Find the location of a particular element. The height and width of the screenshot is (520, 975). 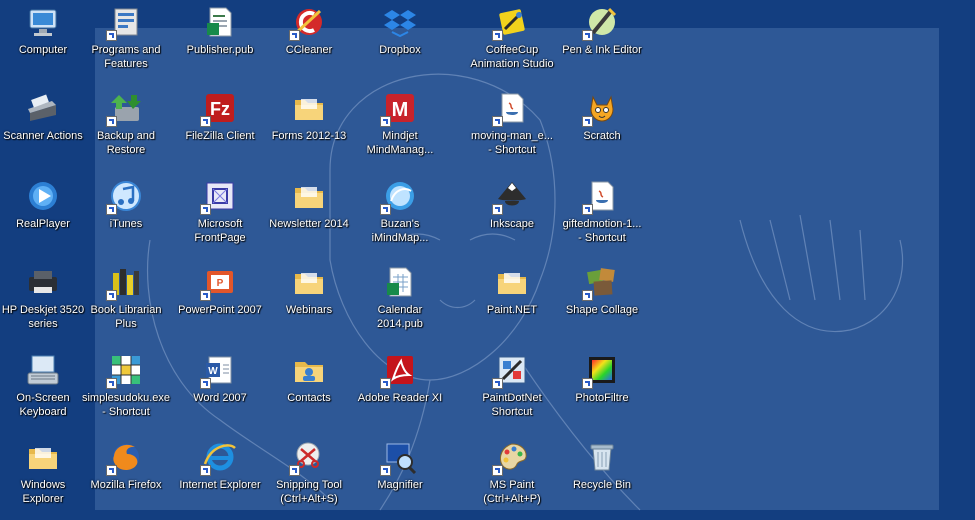

desktop-icon-contacts: Contacts is located at coordinates (309, 391).